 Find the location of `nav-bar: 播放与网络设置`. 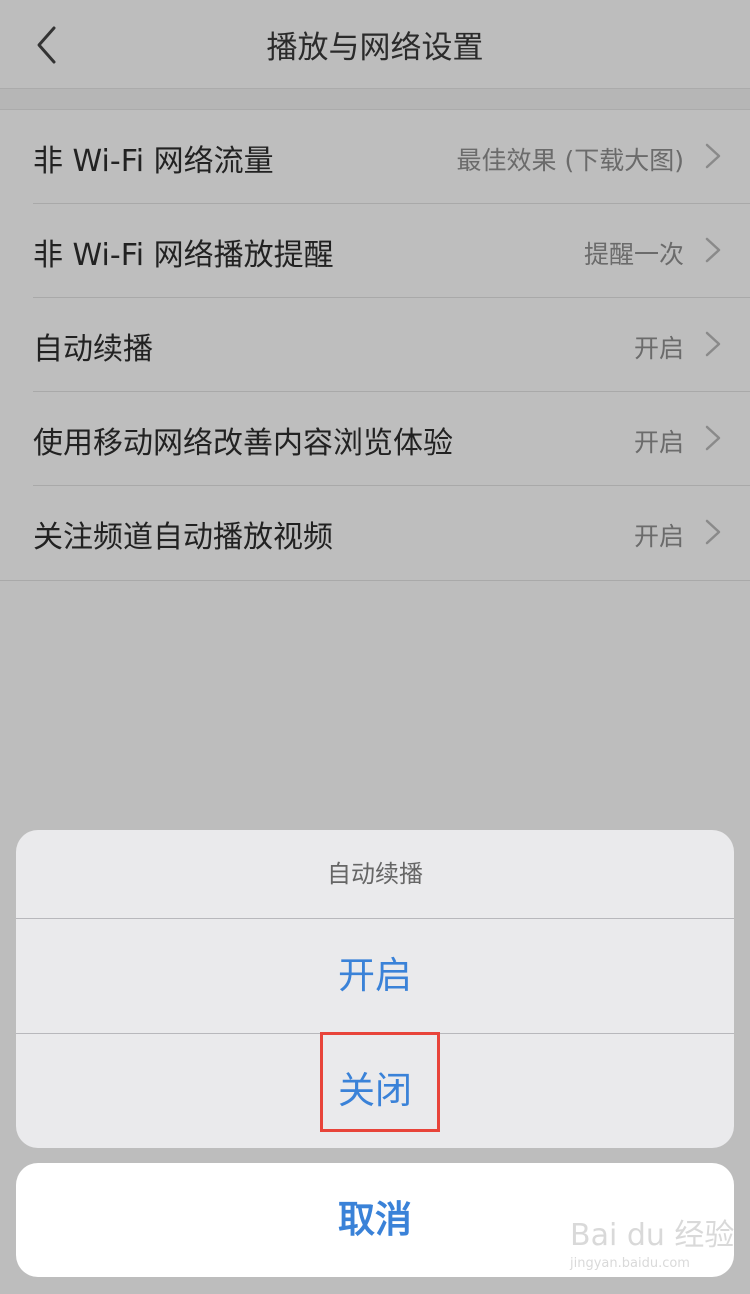

nav-bar: 播放与网络设置 is located at coordinates (375, 44).